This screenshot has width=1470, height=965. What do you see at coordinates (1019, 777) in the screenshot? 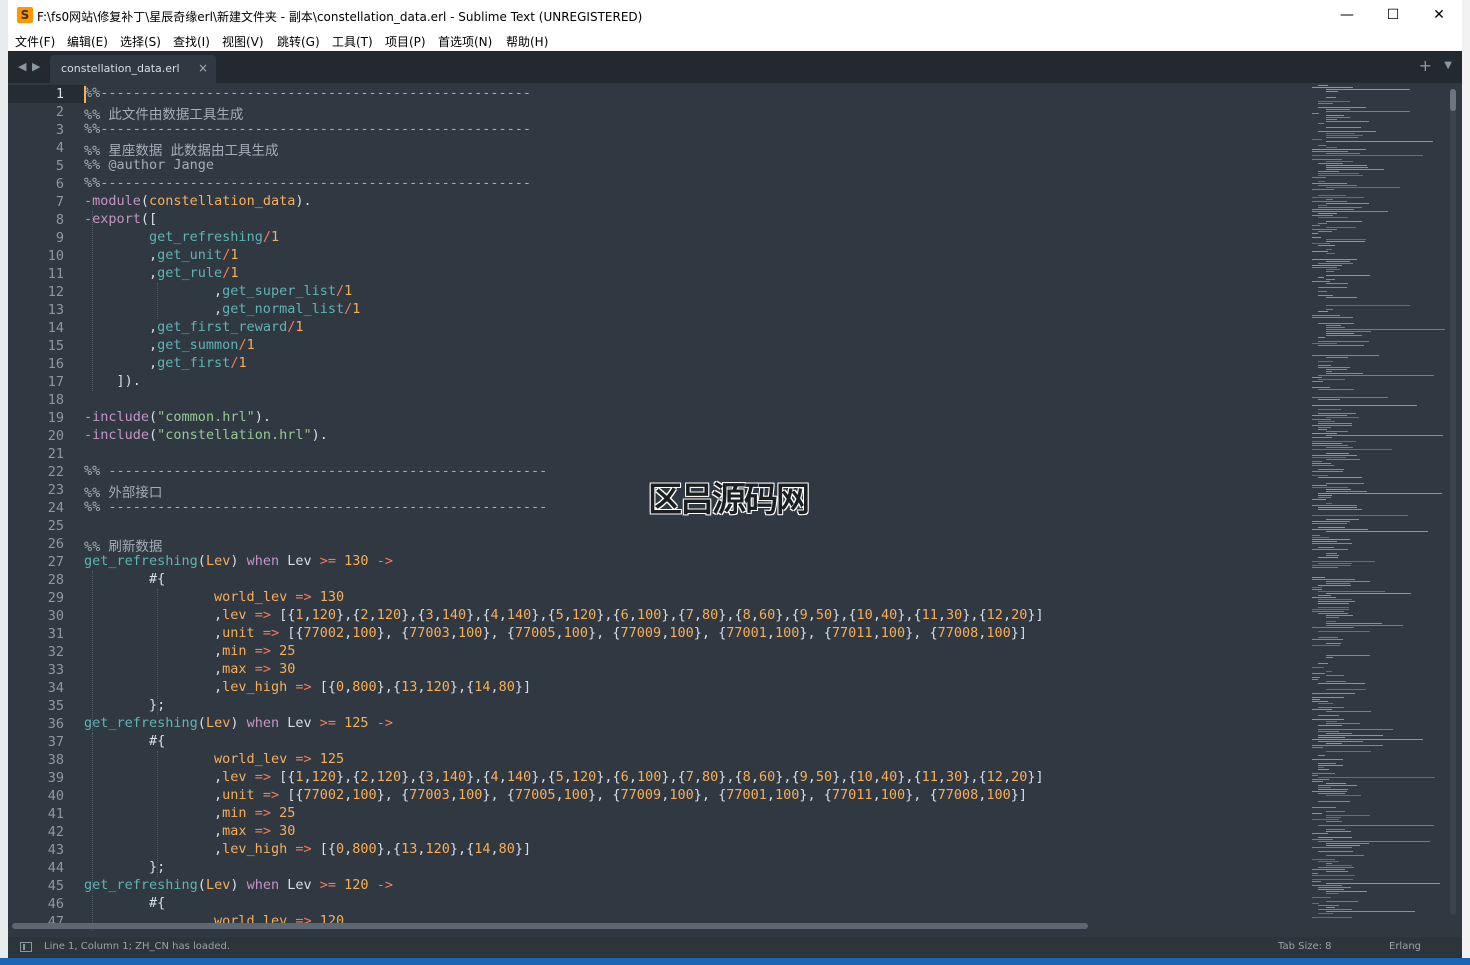
I see `code-token: 20` at bounding box center [1019, 777].